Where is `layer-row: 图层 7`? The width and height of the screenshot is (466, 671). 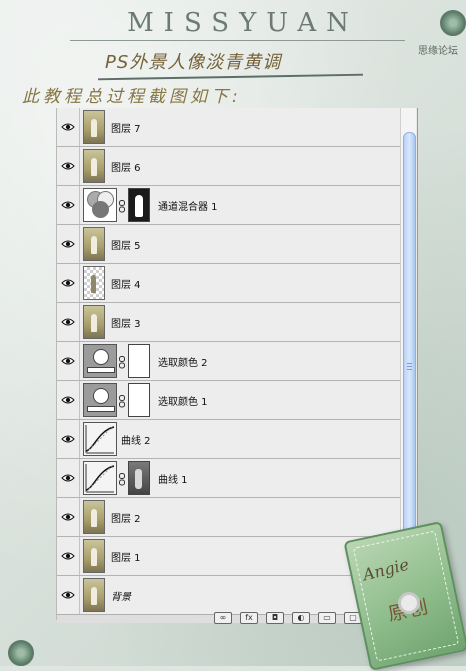 layer-row: 图层 7 is located at coordinates (228, 127).